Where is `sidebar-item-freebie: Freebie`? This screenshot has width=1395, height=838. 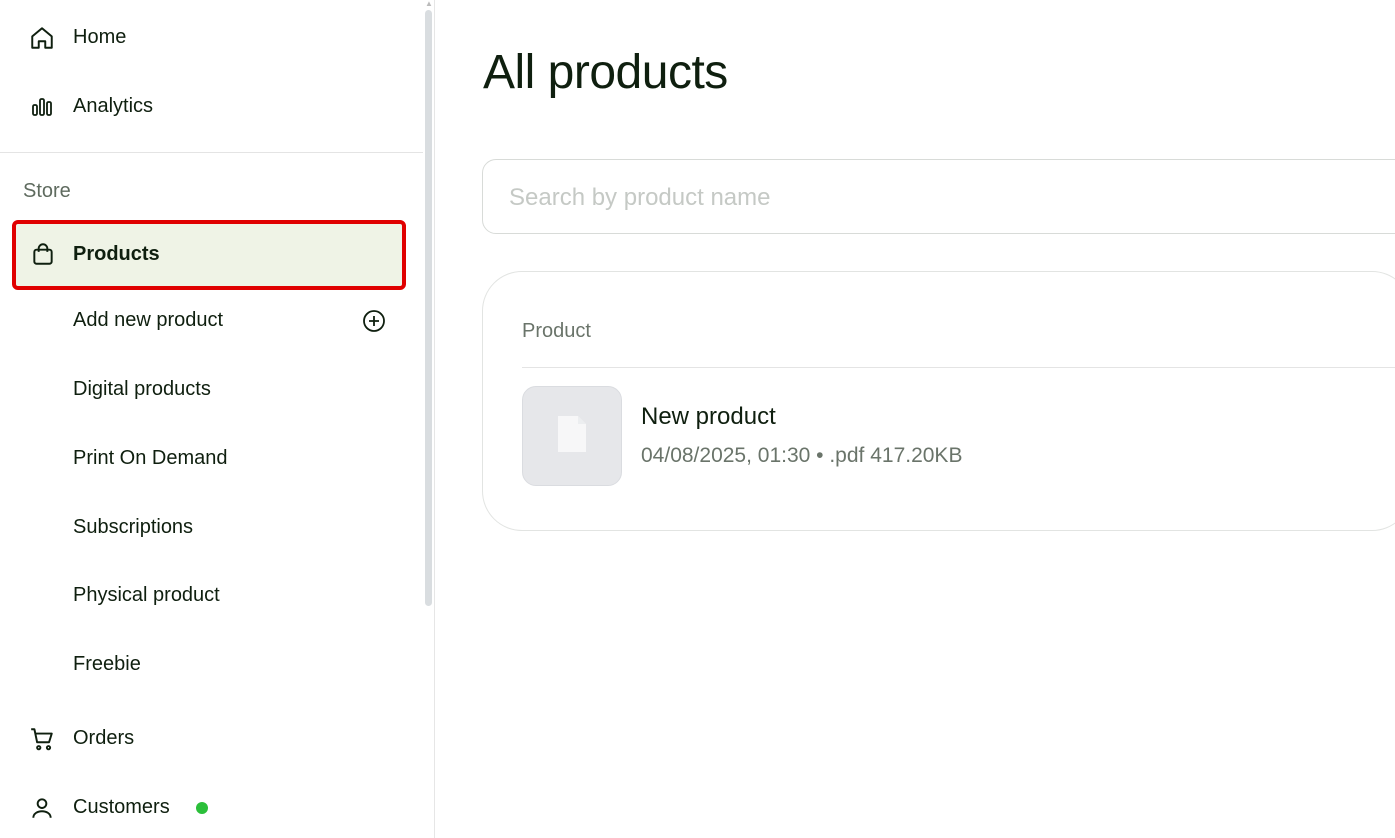 sidebar-item-freebie: Freebie is located at coordinates (107, 664).